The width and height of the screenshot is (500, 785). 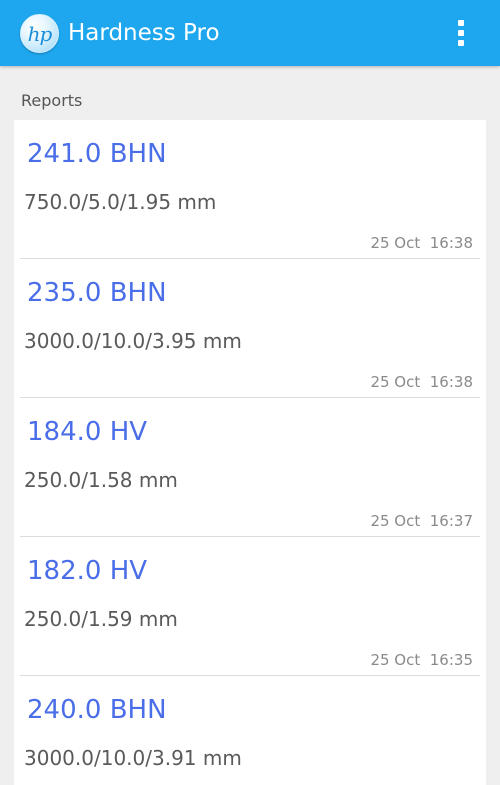 I want to click on app-title: Hardness Pro, so click(x=144, y=33).